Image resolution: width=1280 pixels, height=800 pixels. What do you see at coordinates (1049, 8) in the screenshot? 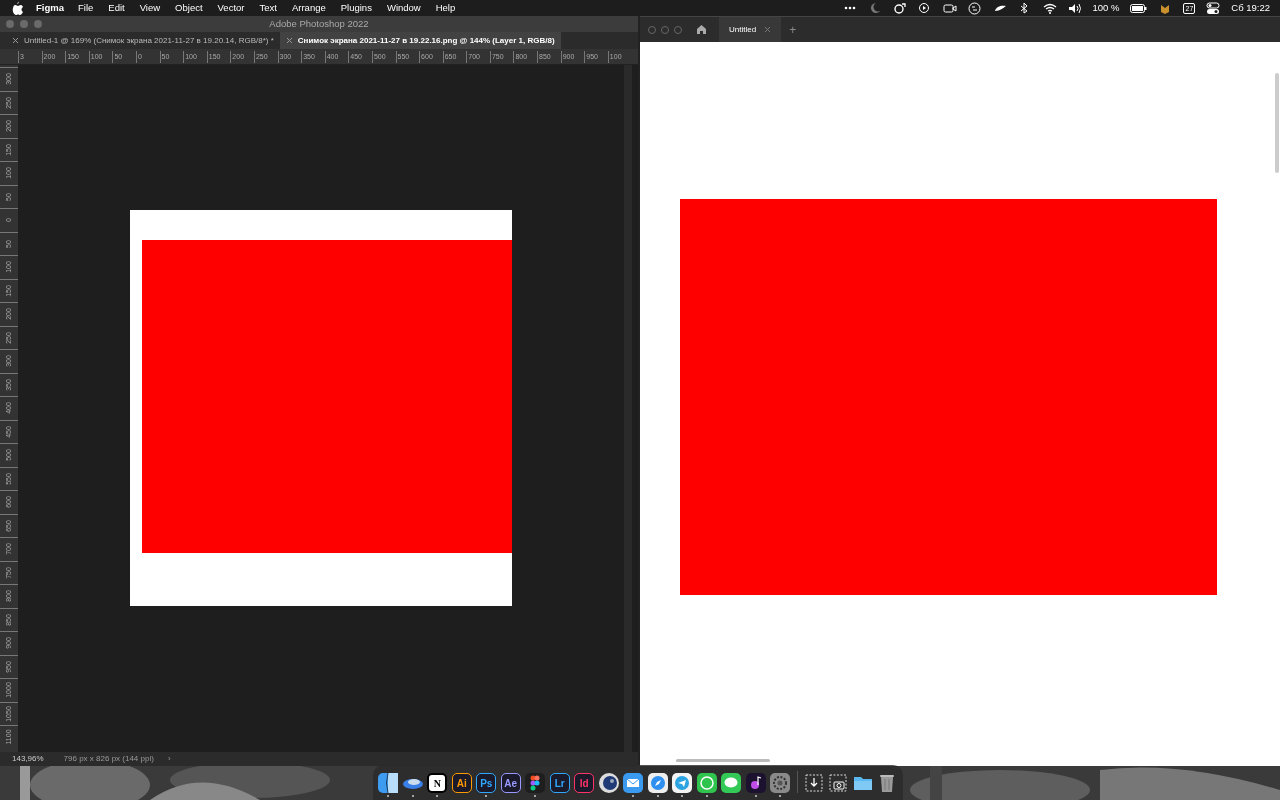
I see `wifi-icon` at bounding box center [1049, 8].